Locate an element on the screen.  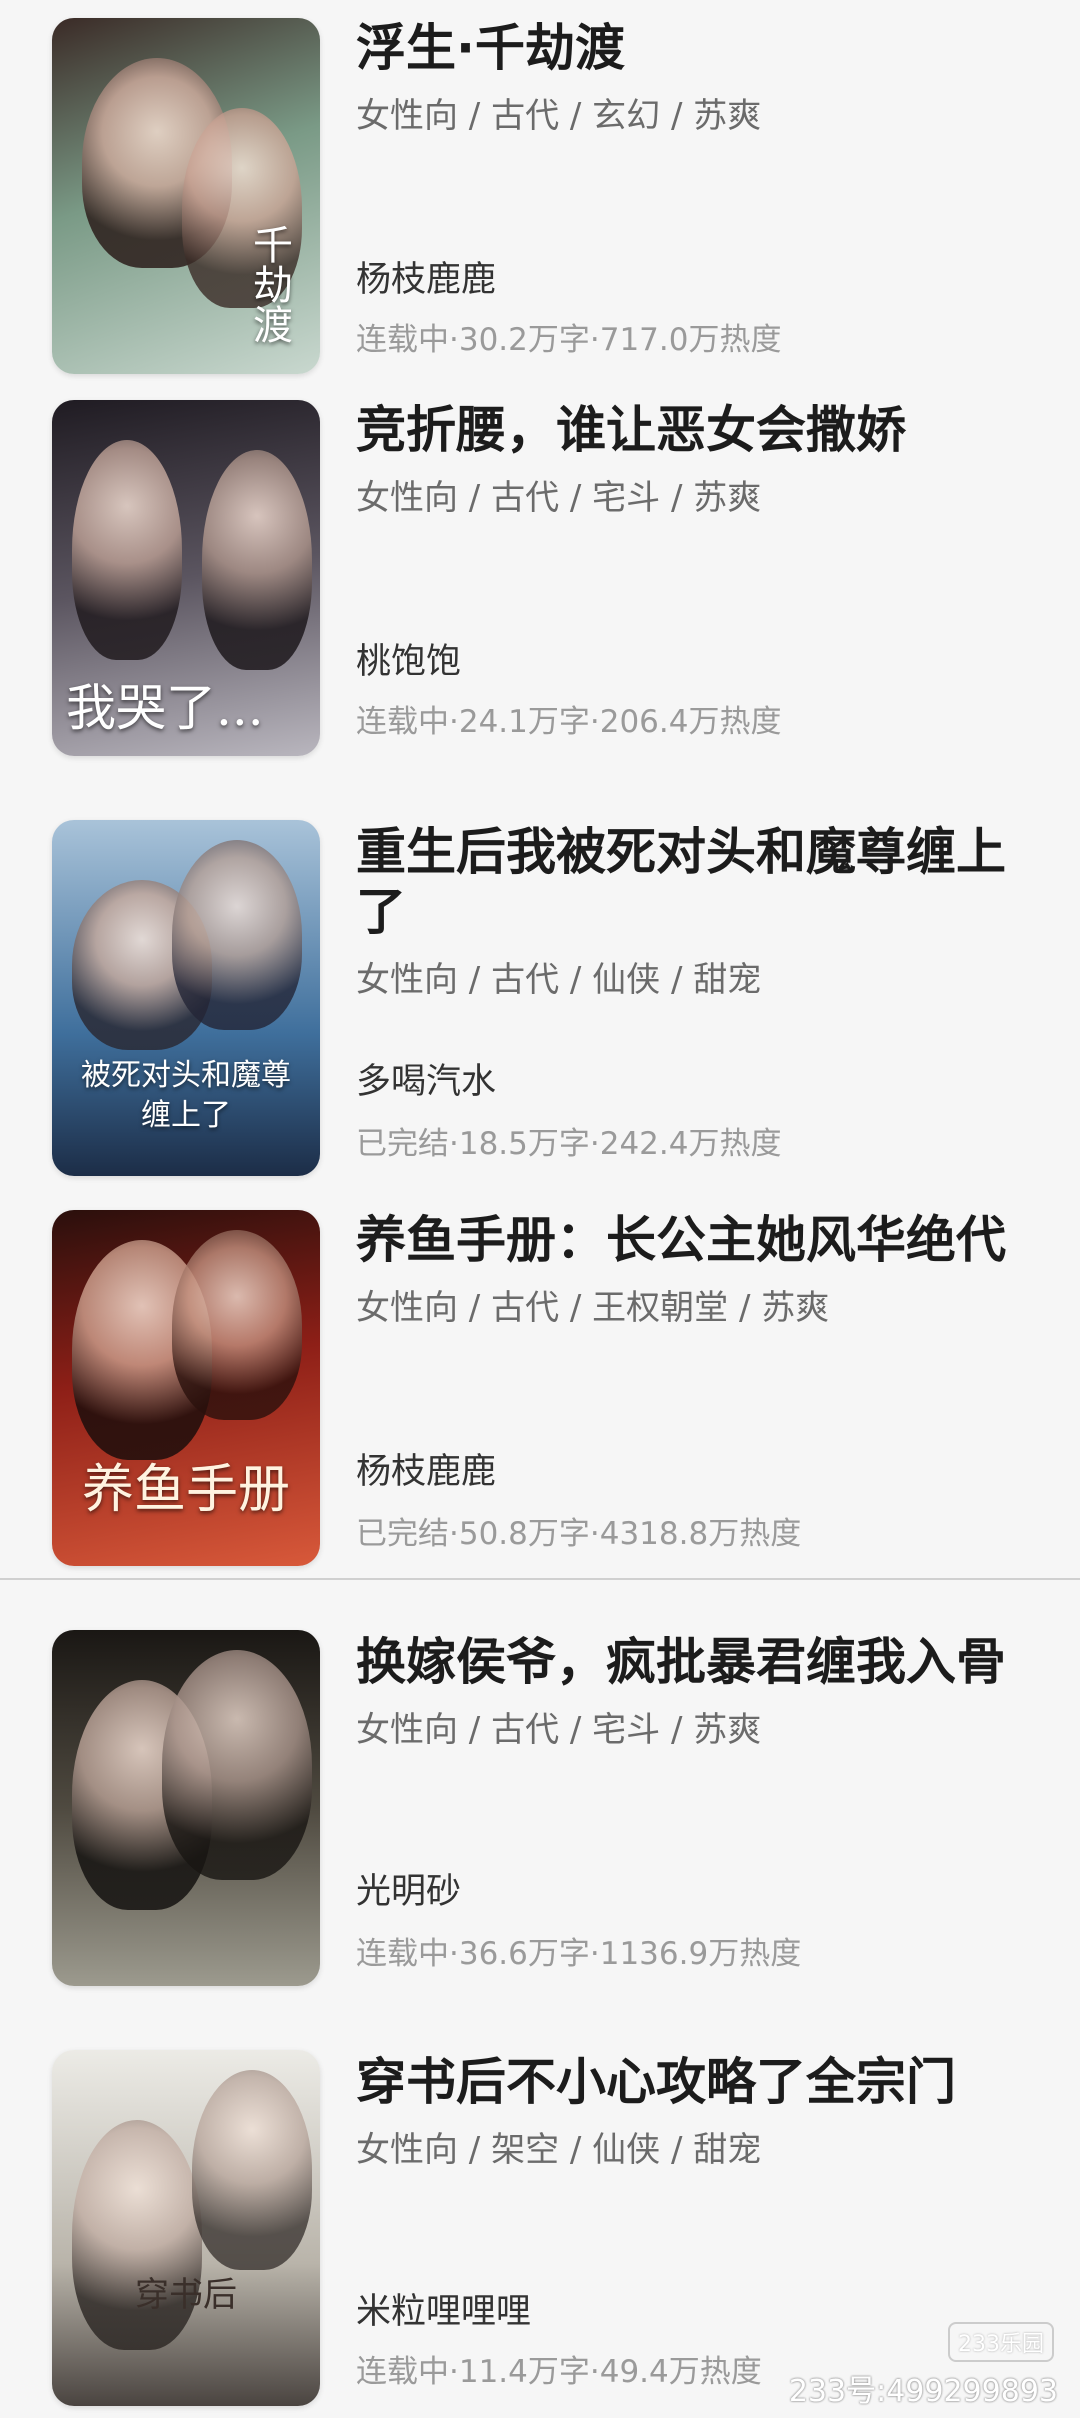
book-stats: 连载中·24.1万字·206.4万热度 is located at coordinates (569, 722).